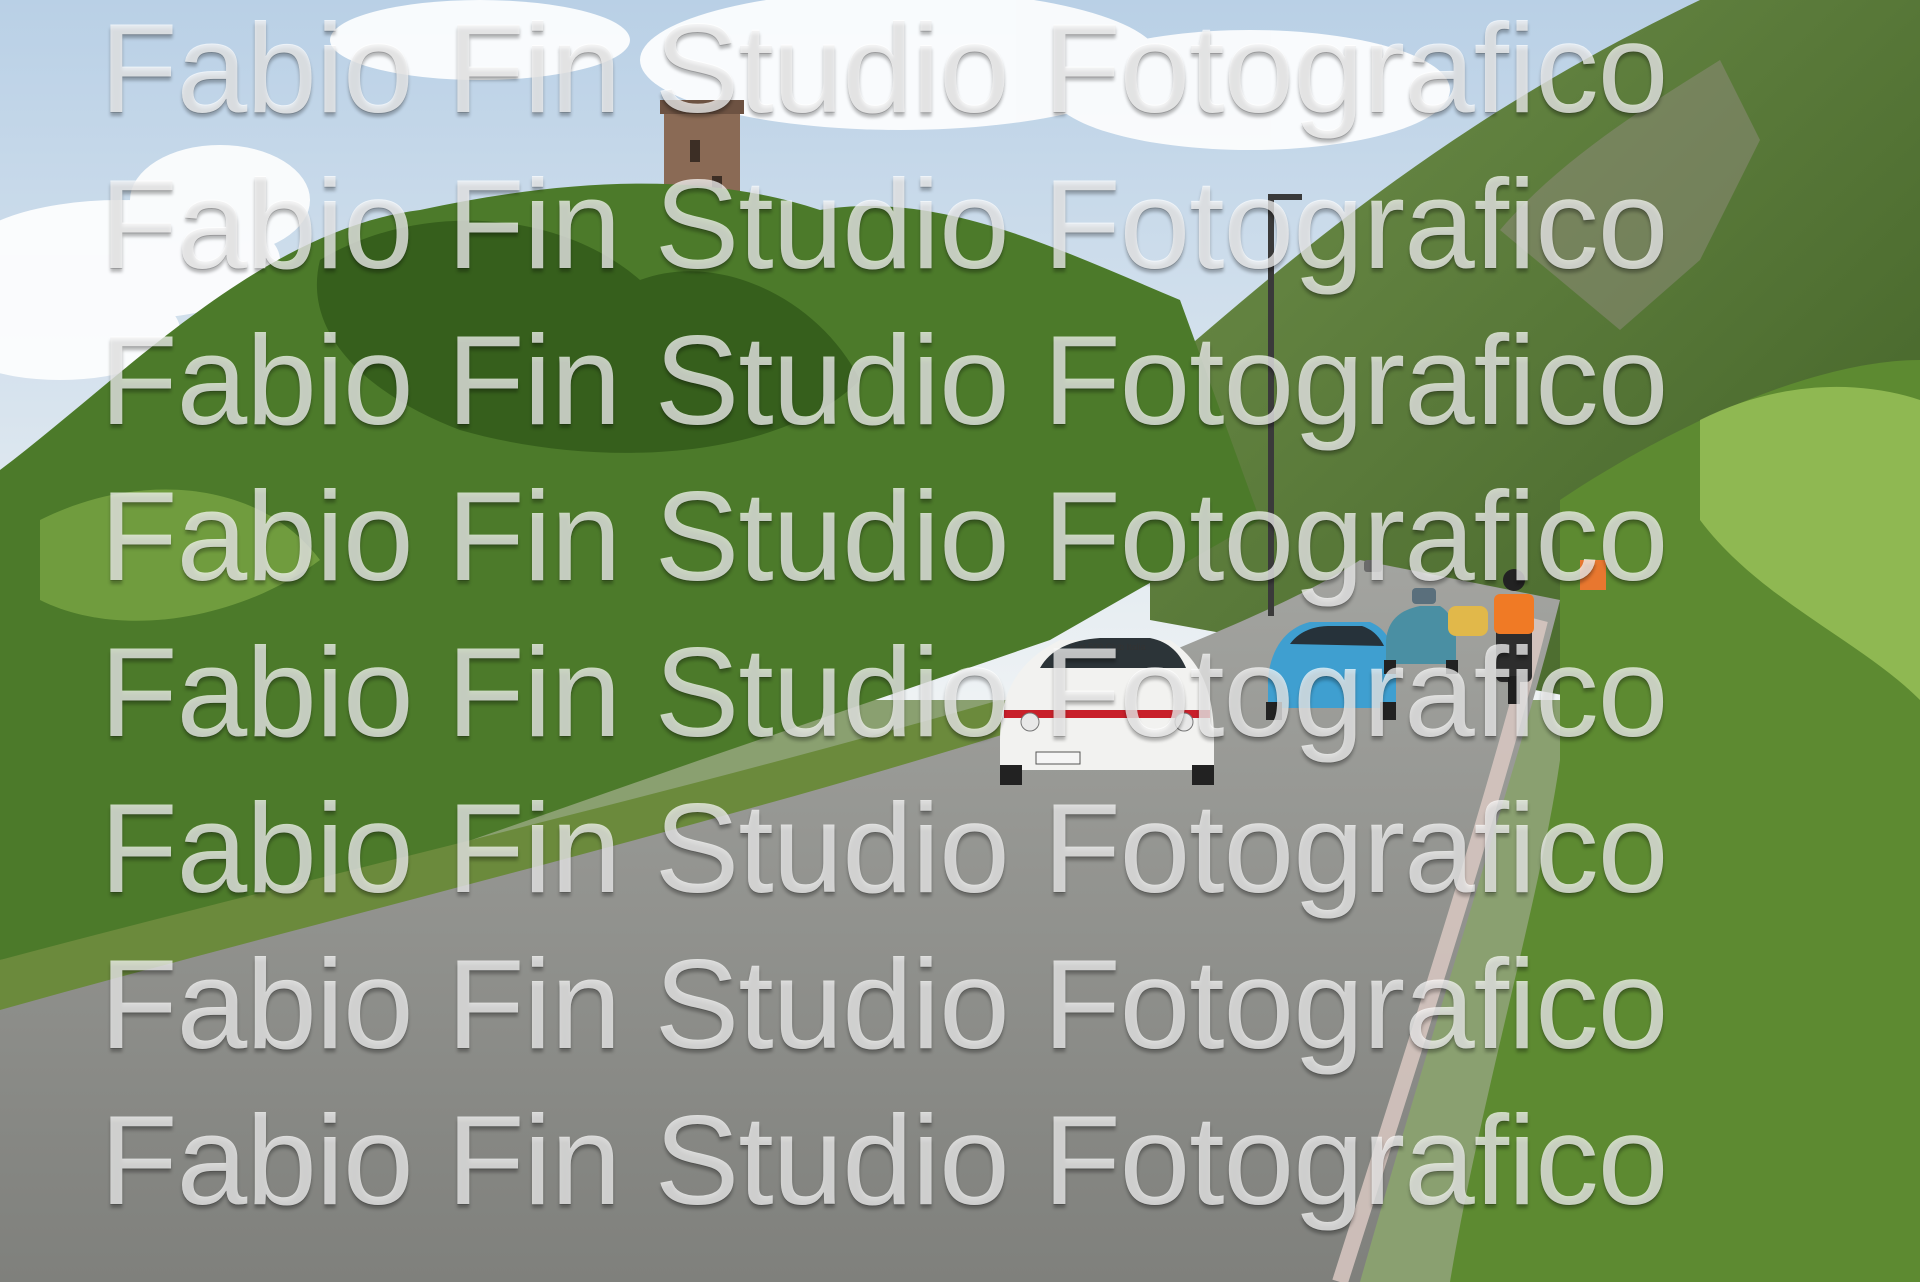 The height and width of the screenshot is (1282, 1920). Describe the element at coordinates (1593, 575) in the screenshot. I see `roadside-sign` at that location.